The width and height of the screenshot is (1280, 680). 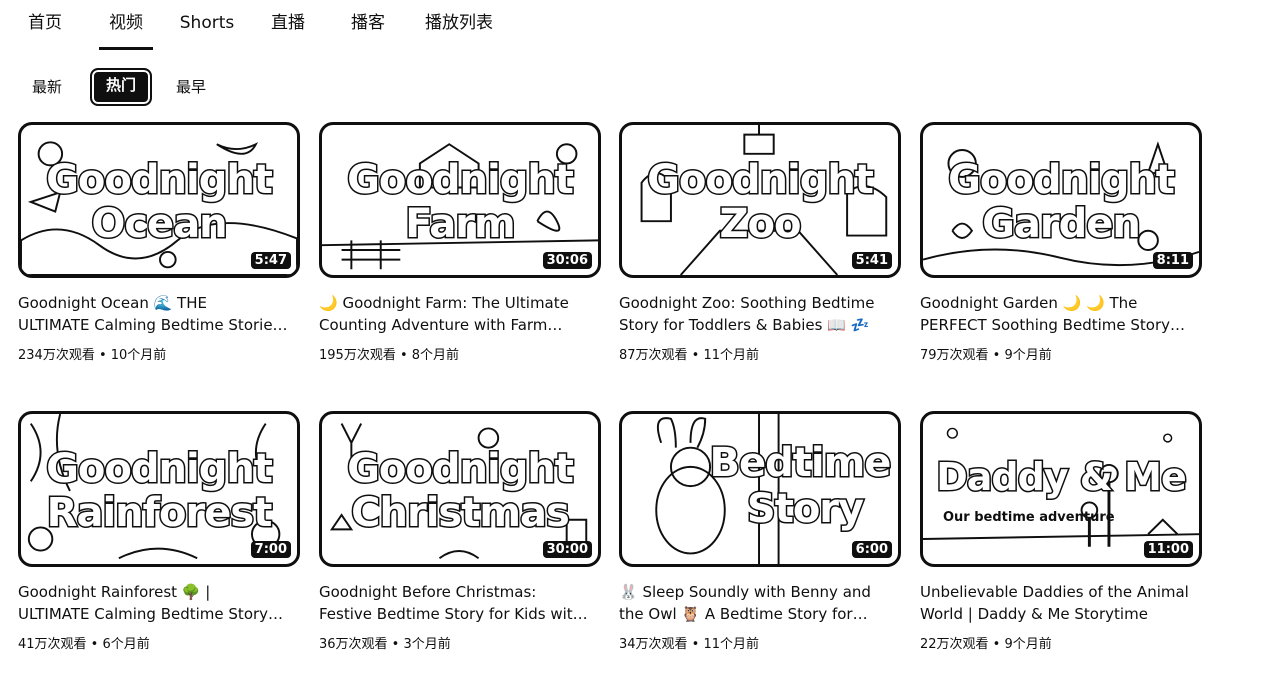 What do you see at coordinates (653, 355) in the screenshot?
I see `view-count: 87万次观看` at bounding box center [653, 355].